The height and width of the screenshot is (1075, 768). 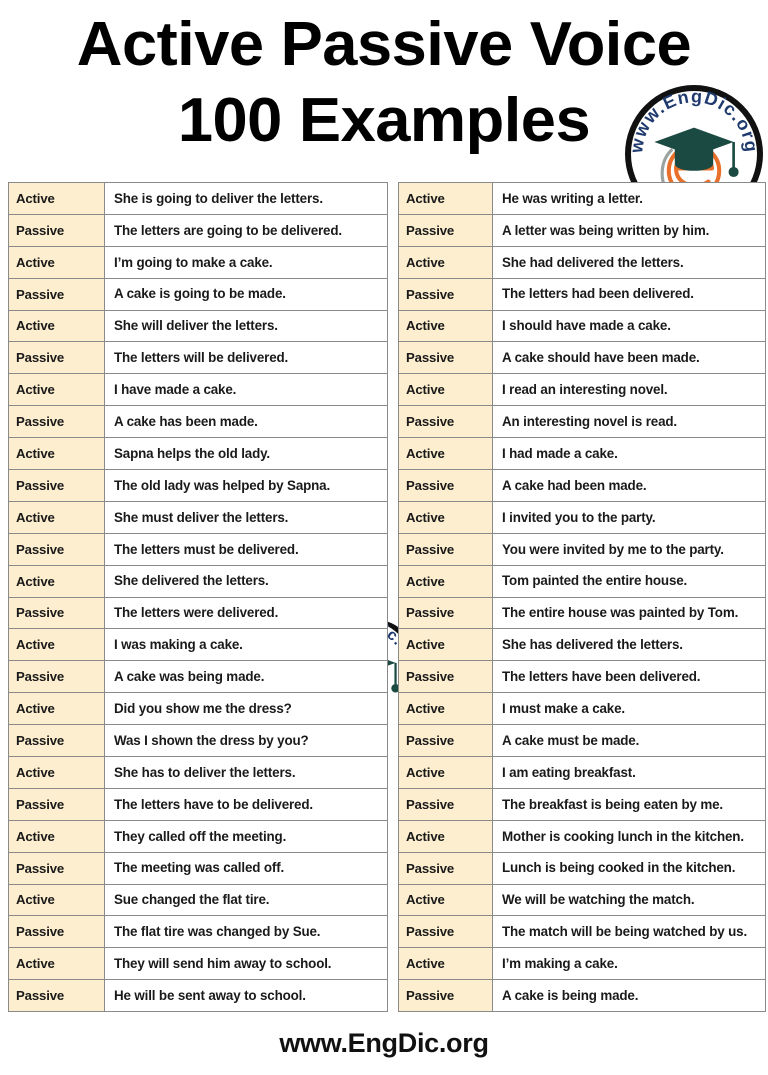 What do you see at coordinates (198, 836) in the screenshot?
I see `table-row: Active They called off the meeting.` at bounding box center [198, 836].